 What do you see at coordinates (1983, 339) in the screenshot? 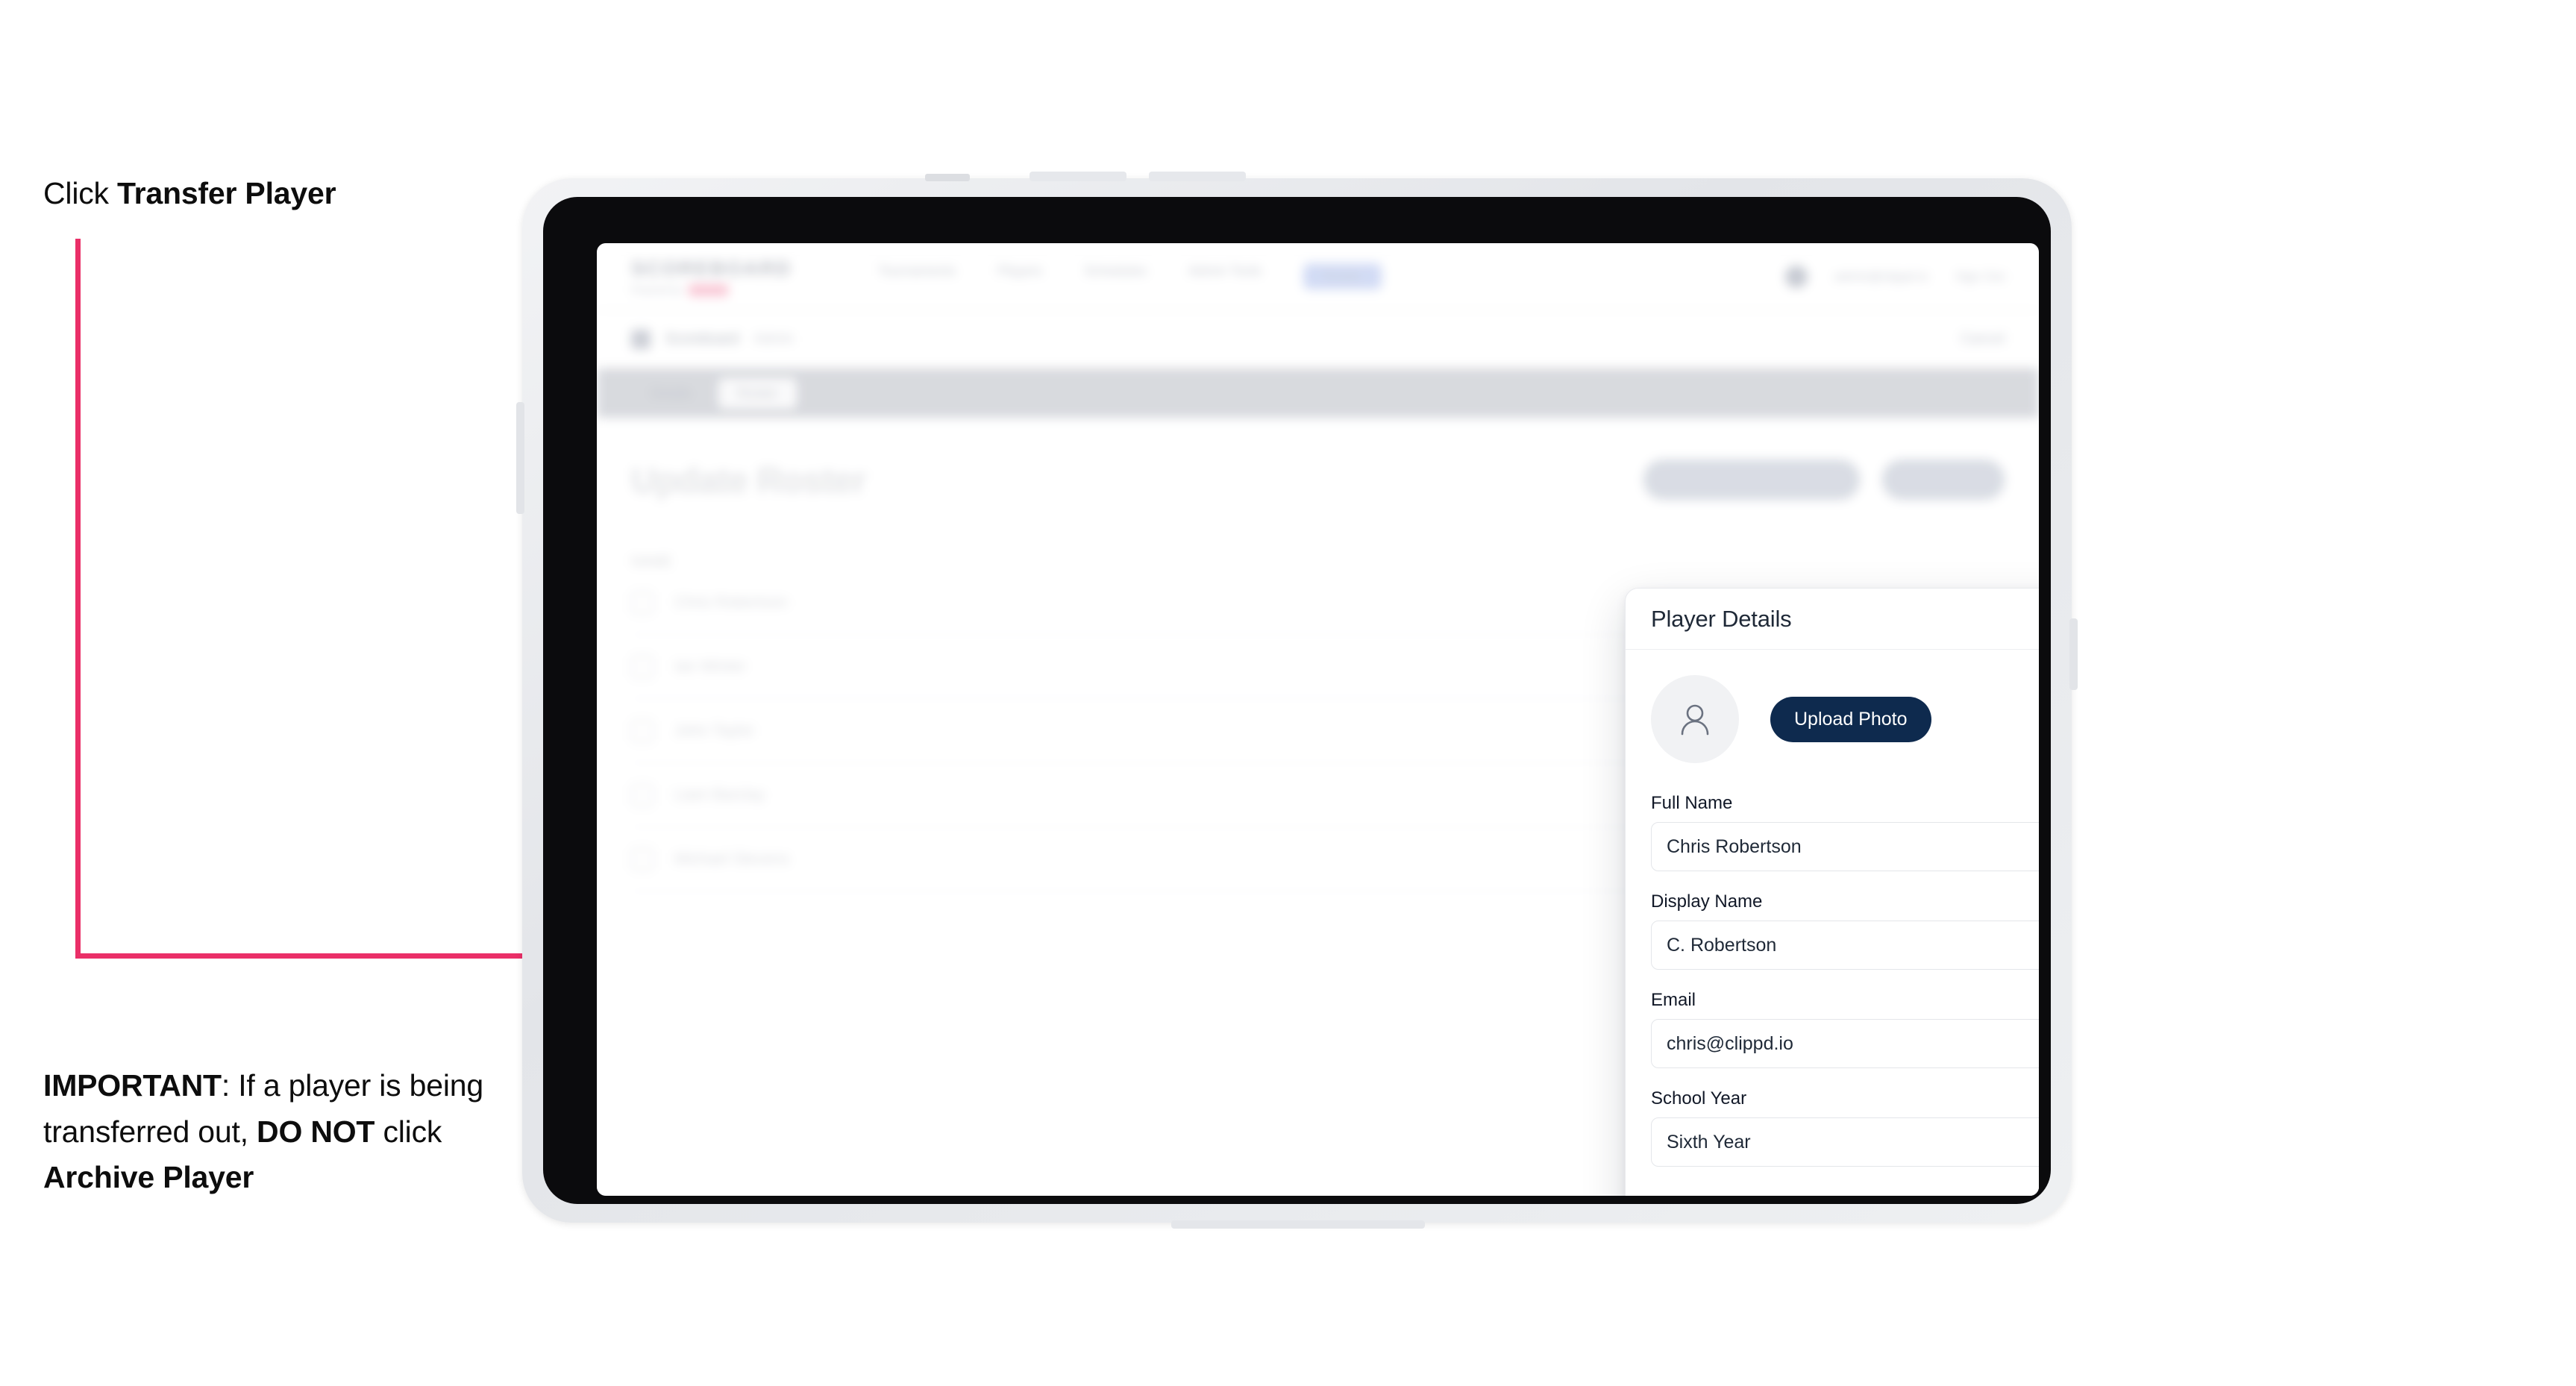
I see `breadcrumb-cancel-button: Cancel` at bounding box center [1983, 339].